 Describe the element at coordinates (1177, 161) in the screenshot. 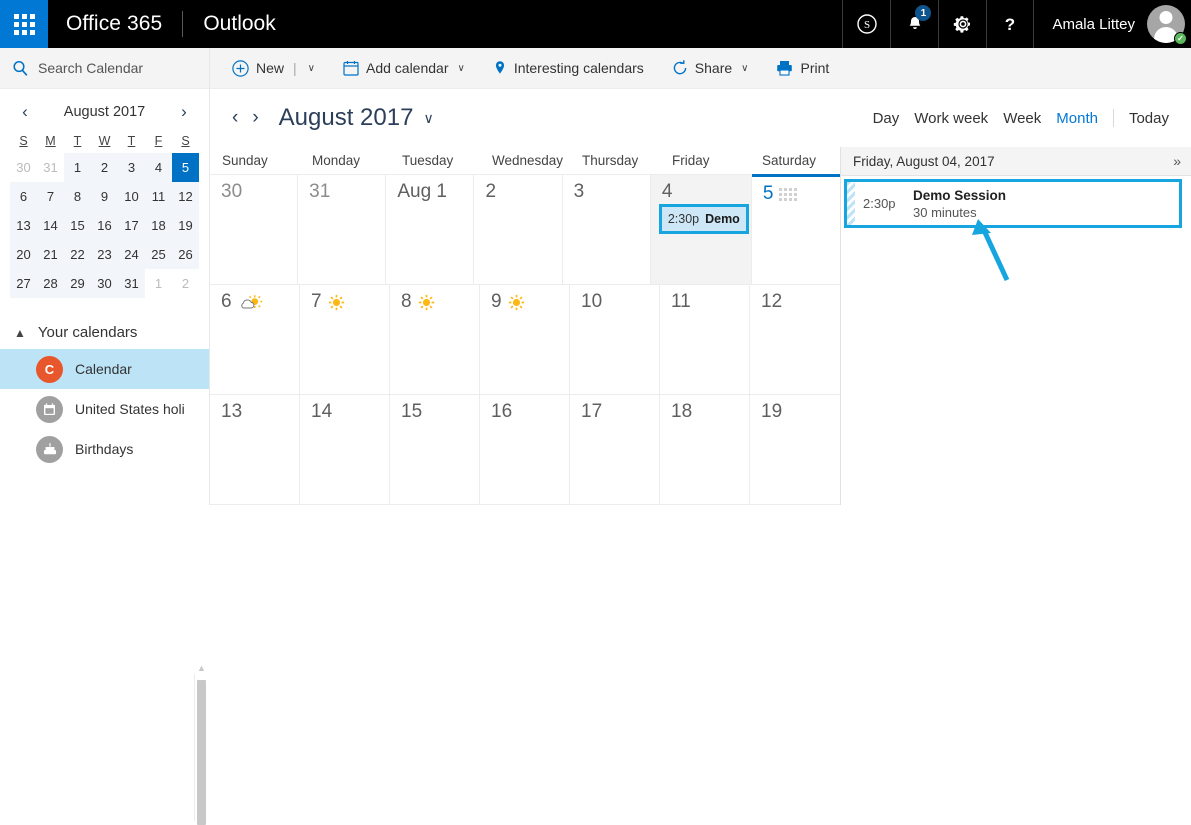

I see `chevron-double-right-icon: »` at that location.